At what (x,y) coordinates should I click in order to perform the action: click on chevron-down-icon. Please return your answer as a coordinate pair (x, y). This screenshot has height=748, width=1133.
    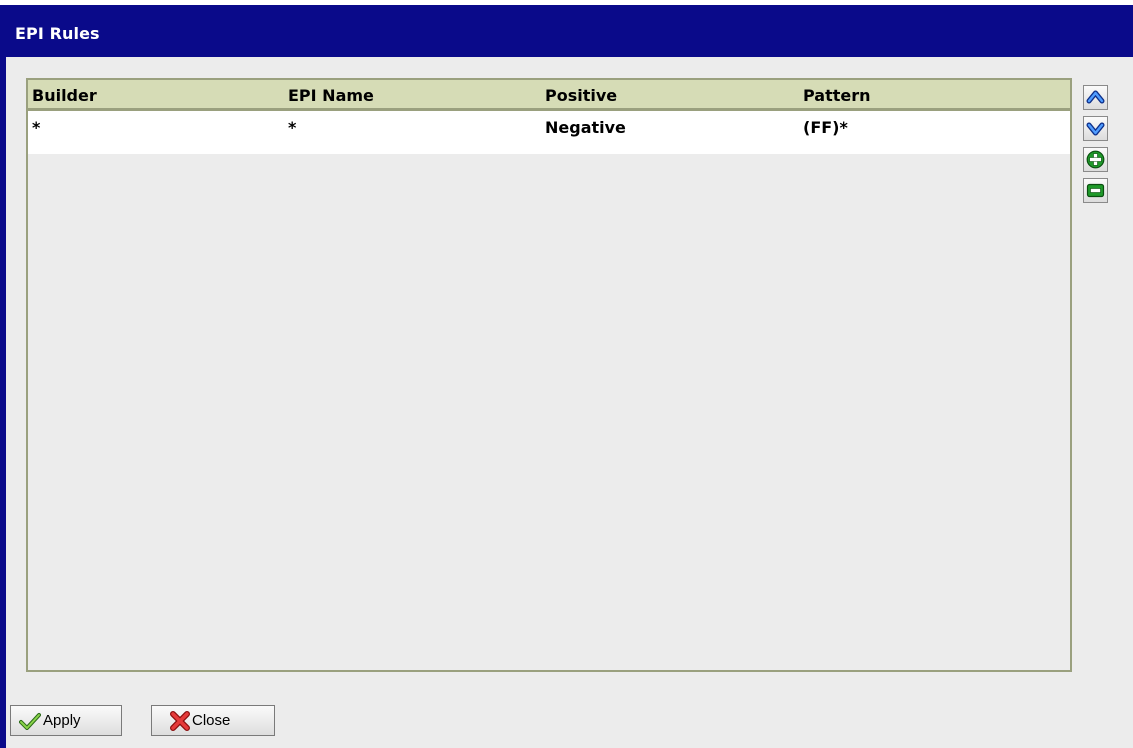
    Looking at the image, I should click on (1095, 129).